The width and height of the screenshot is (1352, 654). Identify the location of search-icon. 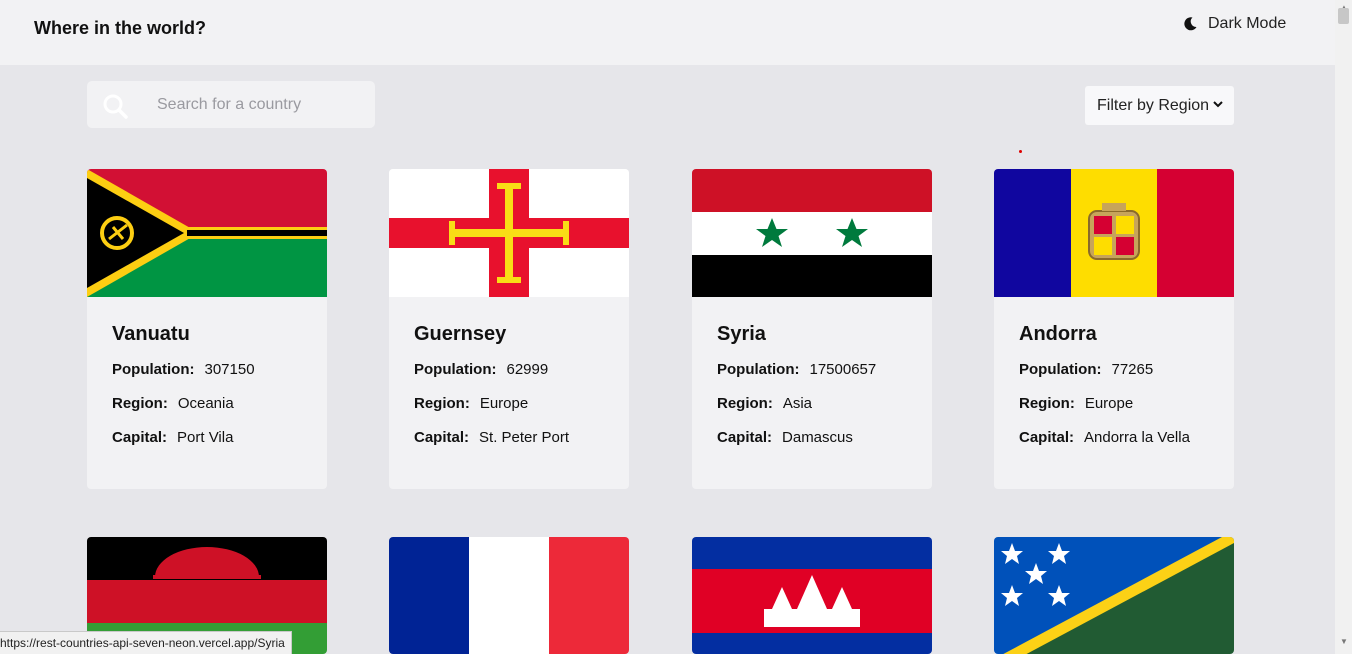
(115, 106).